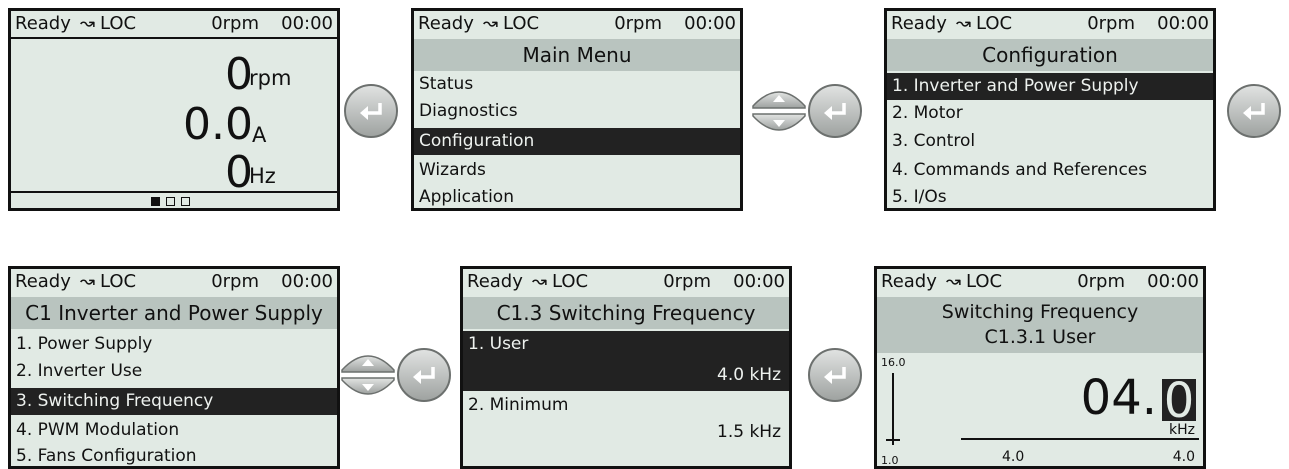  What do you see at coordinates (262, 176) in the screenshot?
I see `frequency-unit: Hz` at bounding box center [262, 176].